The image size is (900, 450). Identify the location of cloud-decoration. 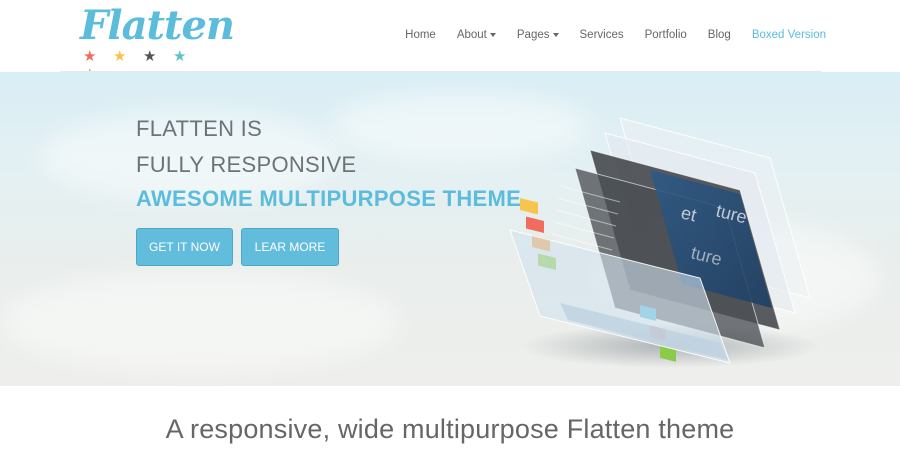
(200, 322).